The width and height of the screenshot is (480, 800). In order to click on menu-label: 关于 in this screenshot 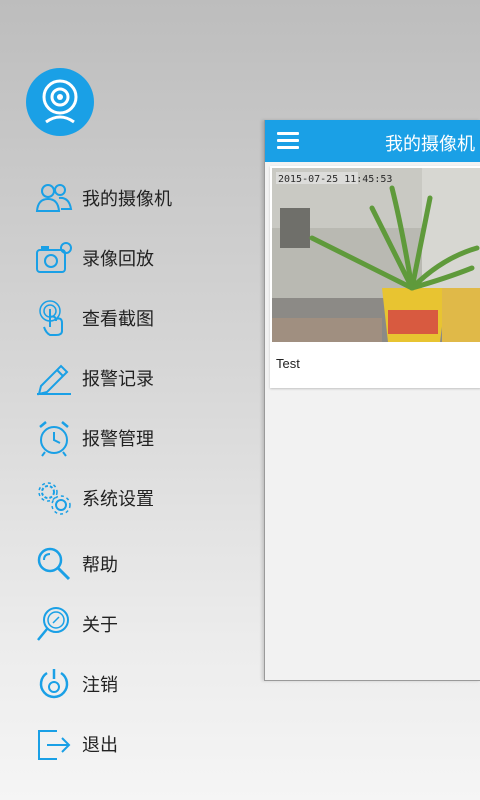, I will do `click(100, 625)`.